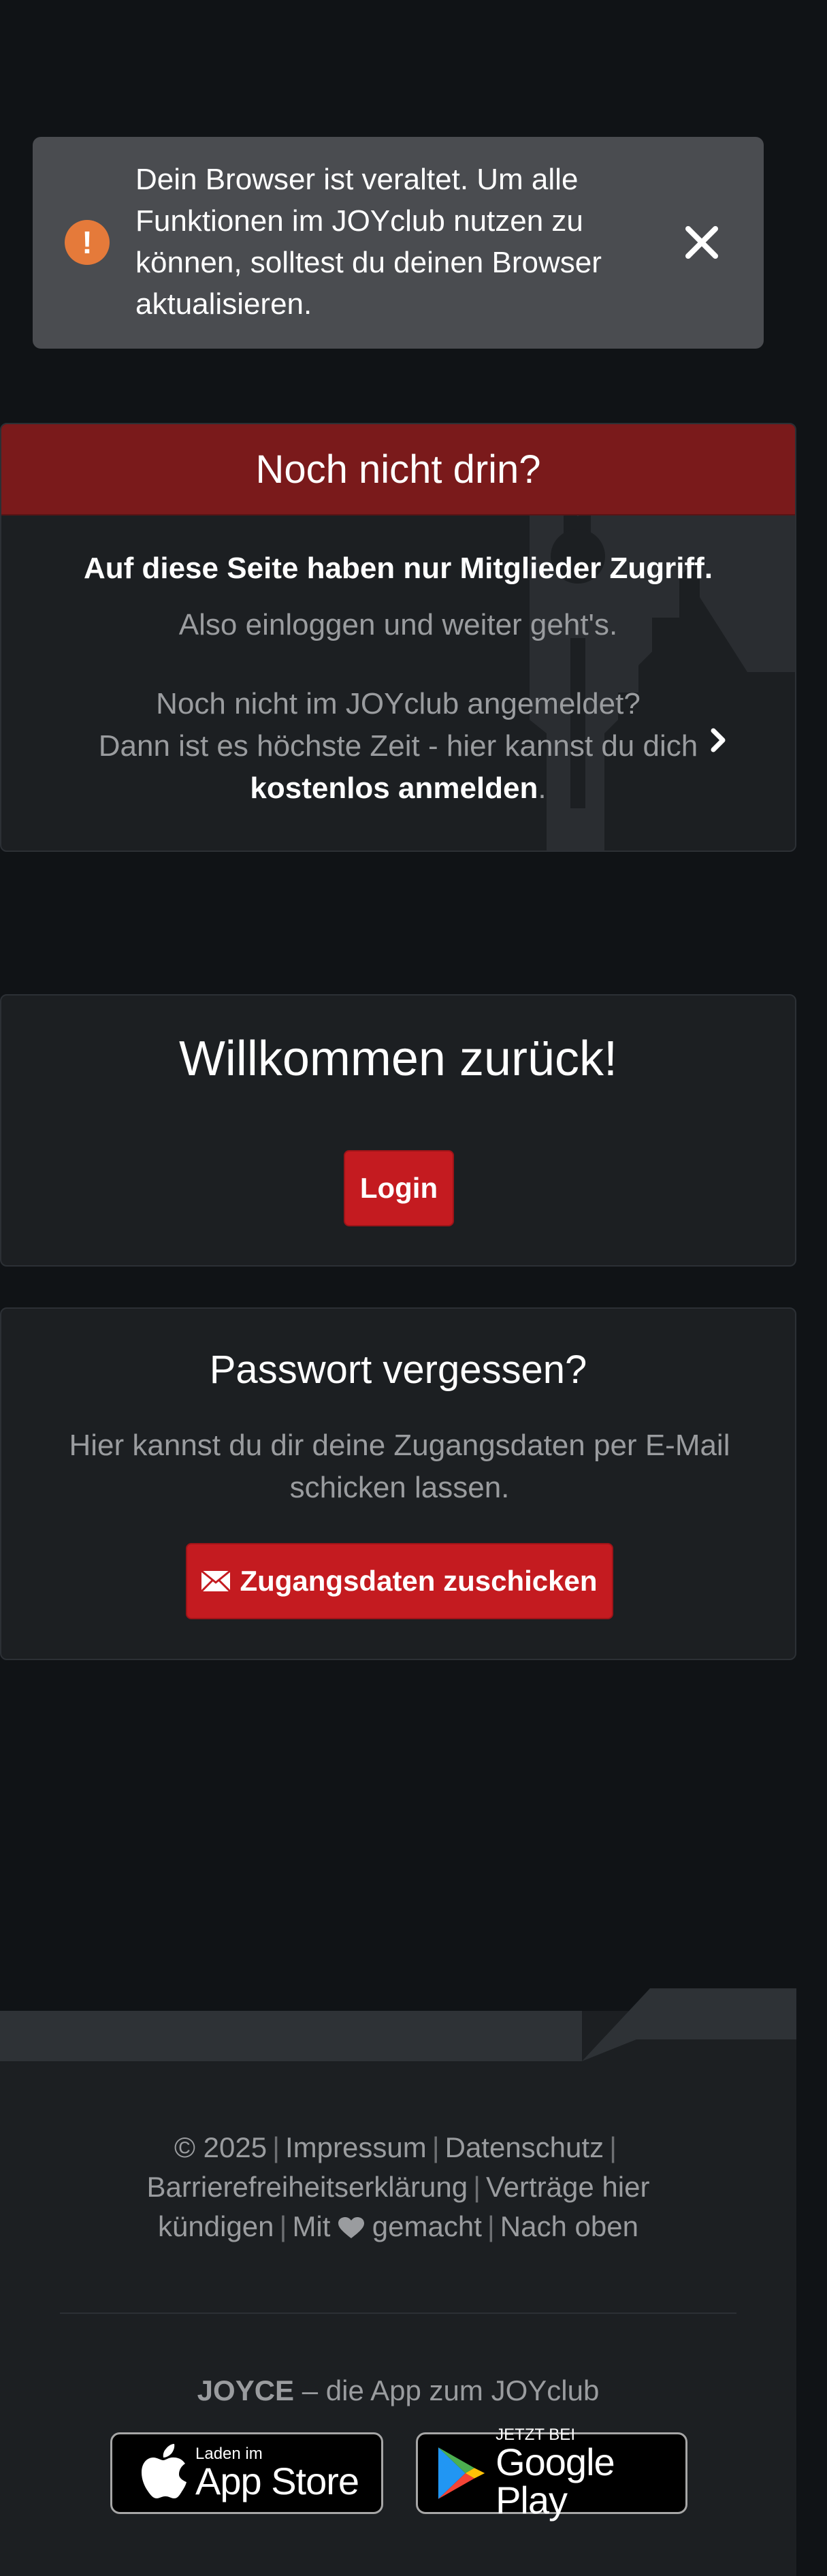  I want to click on copyright: © 2025, so click(220, 2147).